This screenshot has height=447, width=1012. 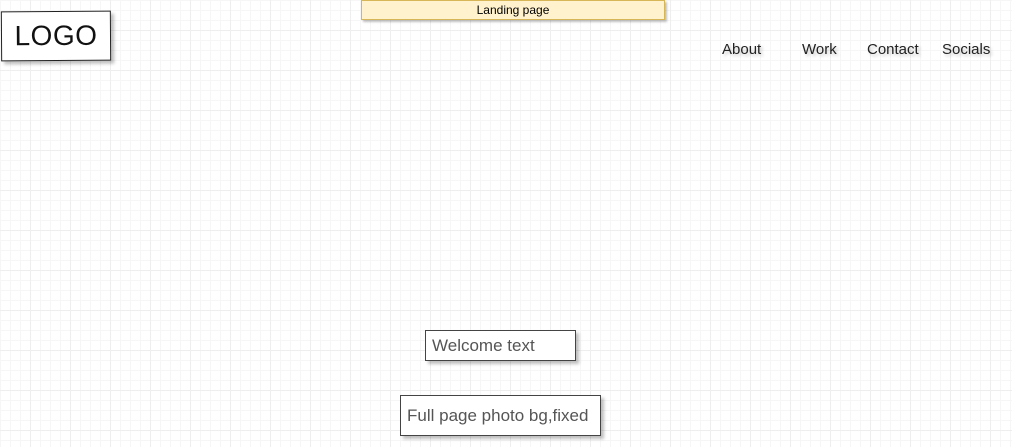 I want to click on welcome-text-box: Welcome text, so click(x=500, y=345).